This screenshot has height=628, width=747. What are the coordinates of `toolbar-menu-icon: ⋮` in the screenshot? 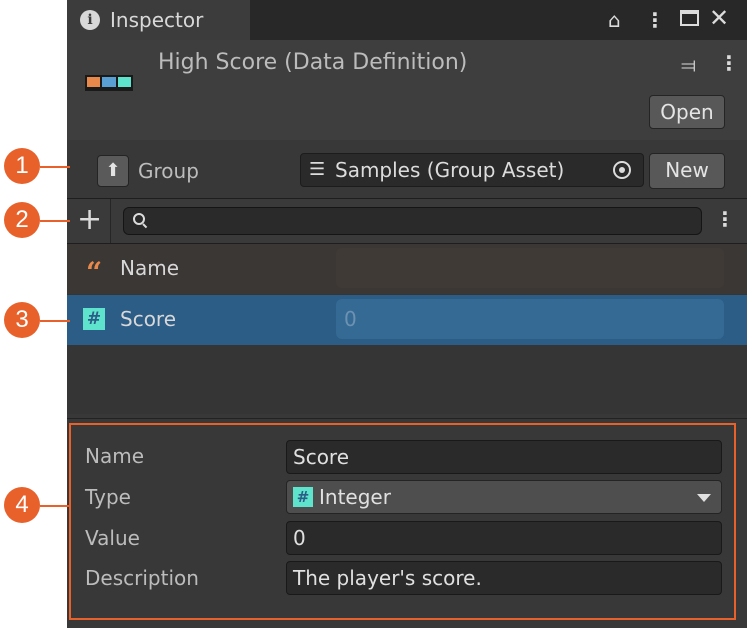 It's located at (725, 219).